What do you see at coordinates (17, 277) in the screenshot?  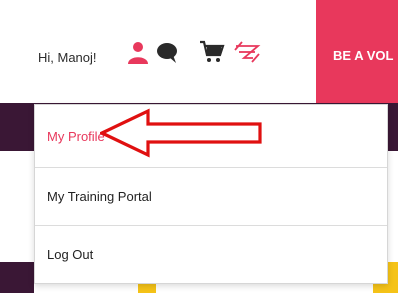 I see `background-dark-panel` at bounding box center [17, 277].